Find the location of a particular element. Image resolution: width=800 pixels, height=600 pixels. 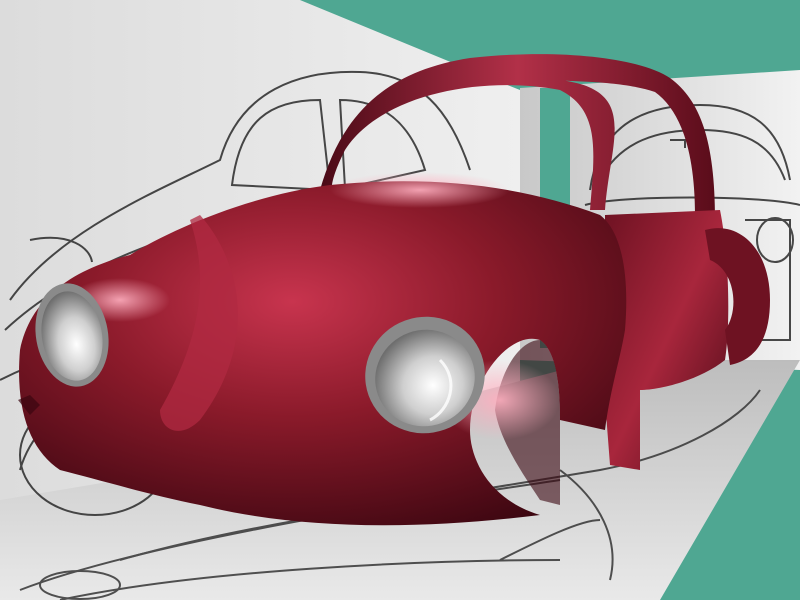

hood-highlight is located at coordinates (420, 190).